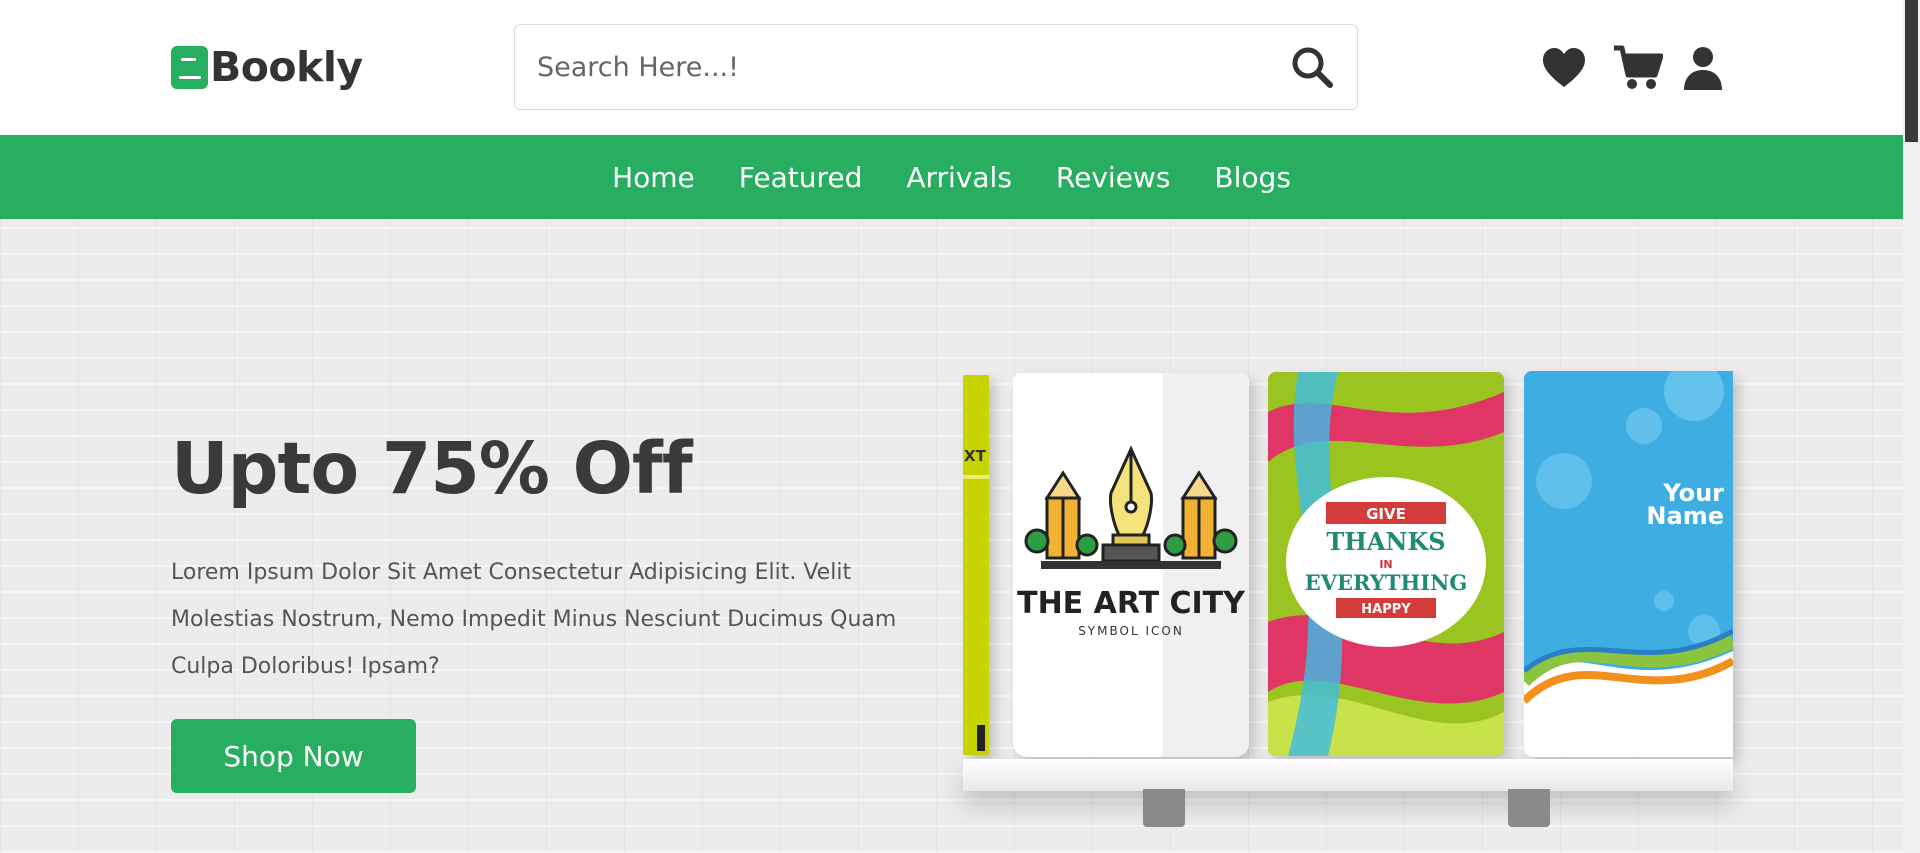  I want to click on thanks-line5: HAPPY, so click(1386, 609).